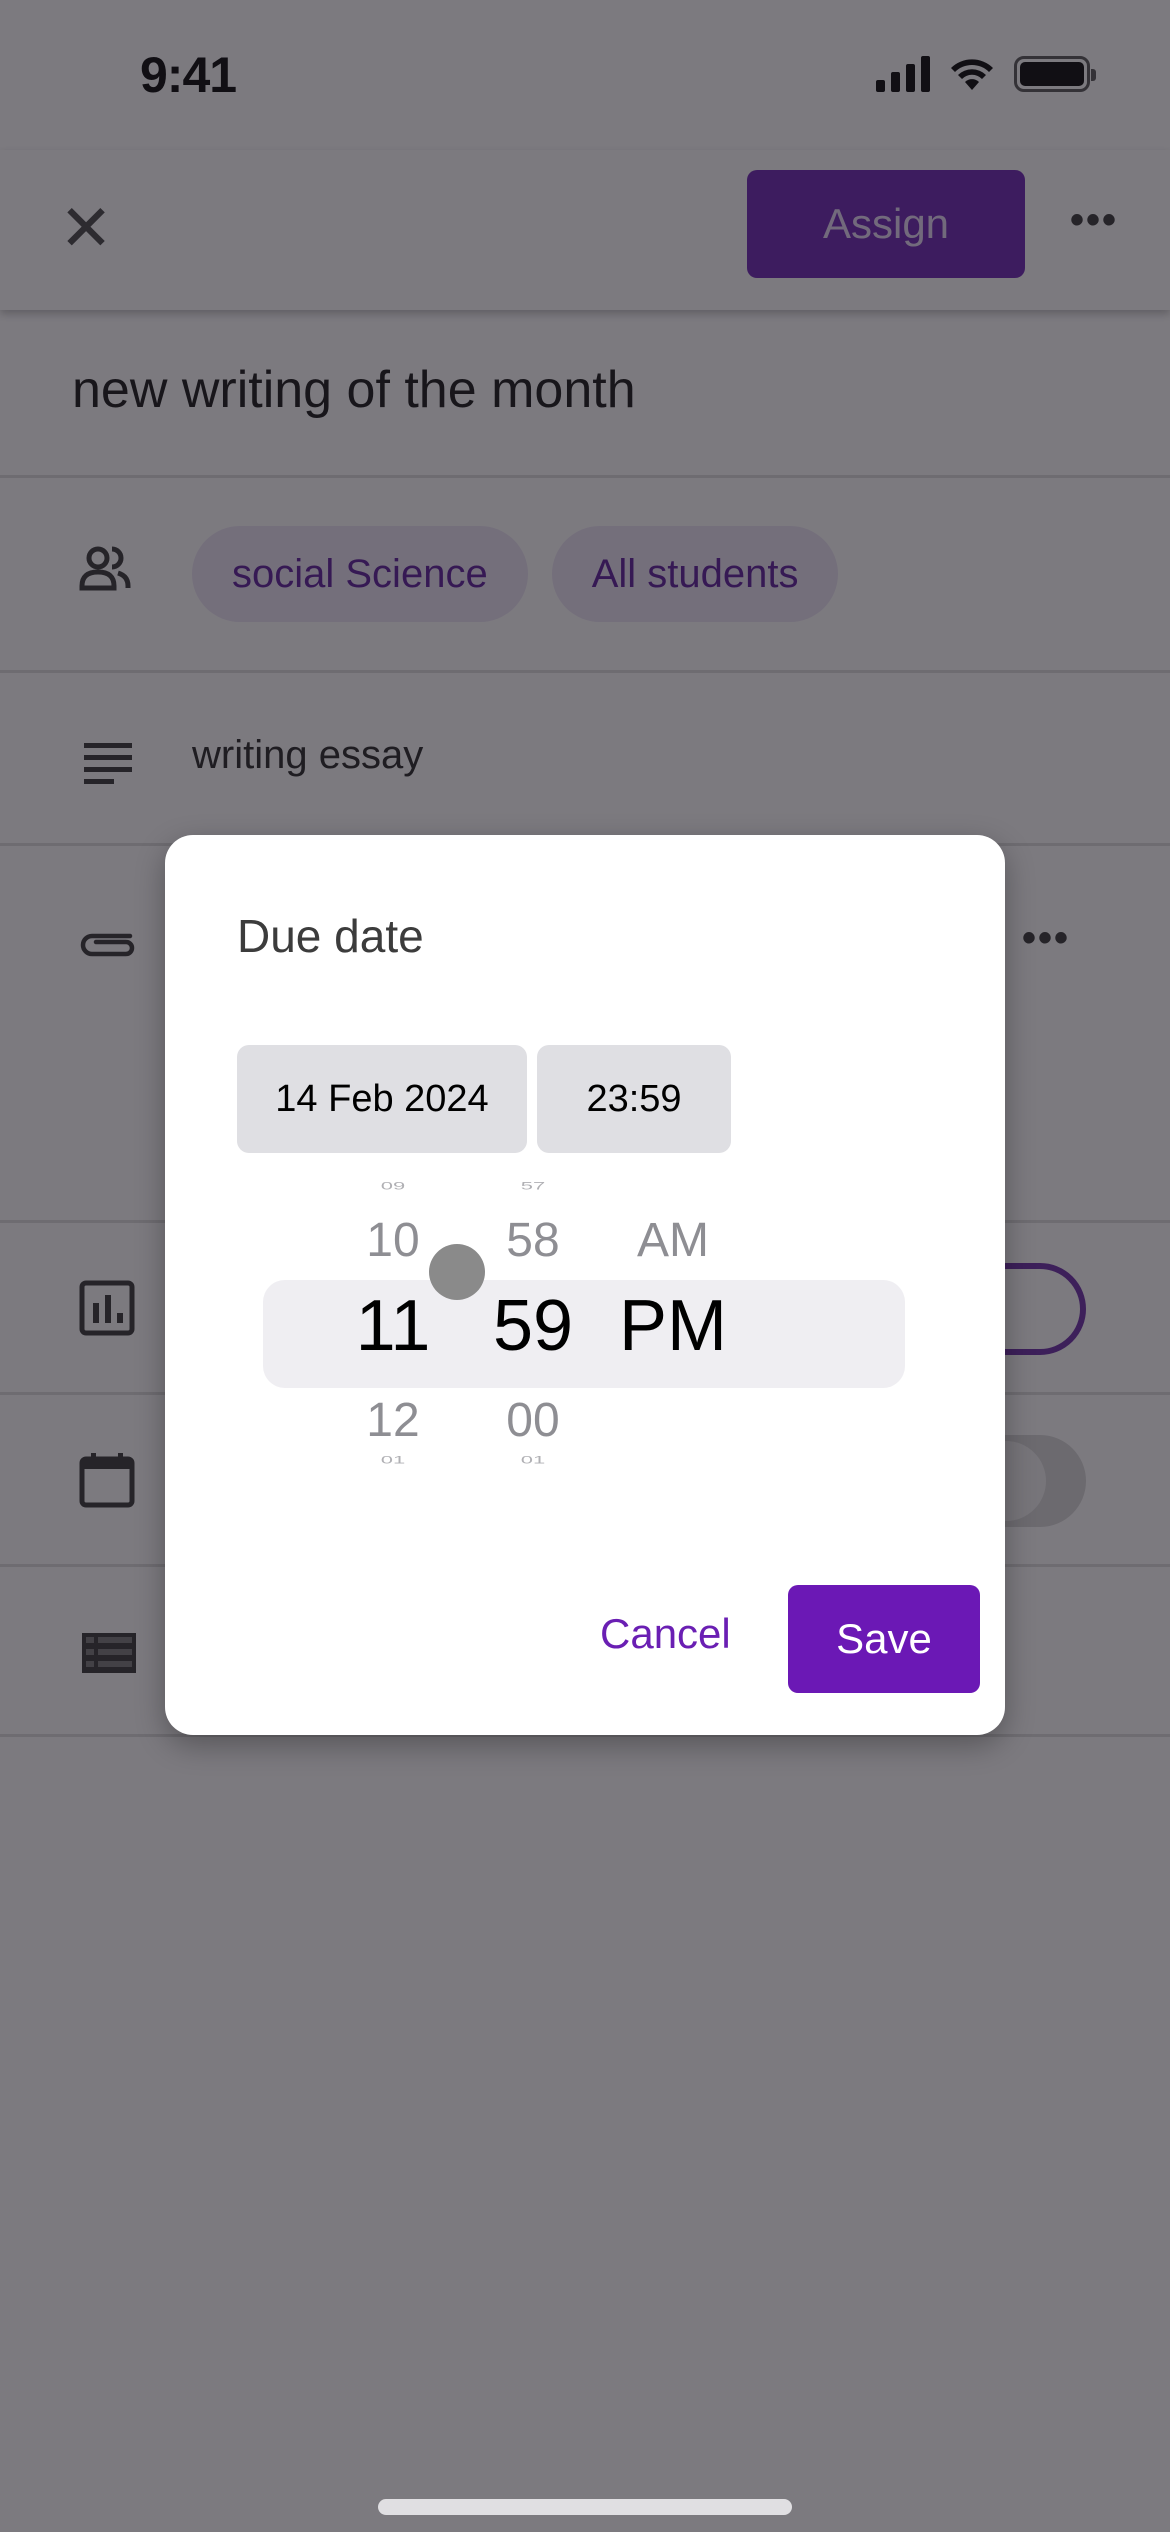 The width and height of the screenshot is (1170, 2532). What do you see at coordinates (665, 1634) in the screenshot?
I see `cancel-button: Cancel` at bounding box center [665, 1634].